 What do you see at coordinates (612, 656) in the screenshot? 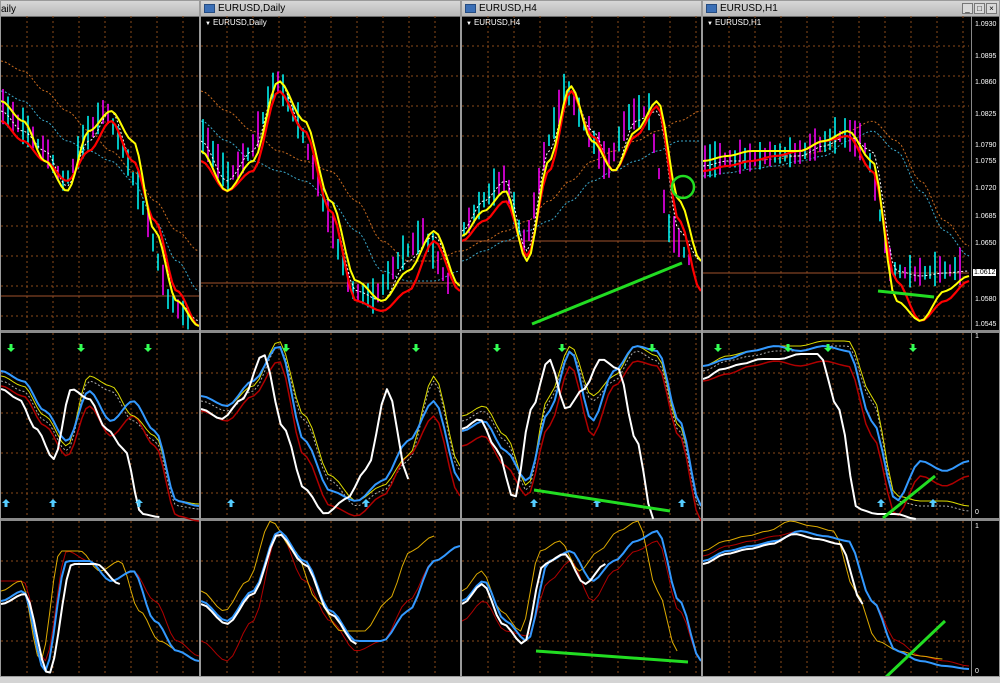
I see `trendline-osc2` at bounding box center [612, 656].